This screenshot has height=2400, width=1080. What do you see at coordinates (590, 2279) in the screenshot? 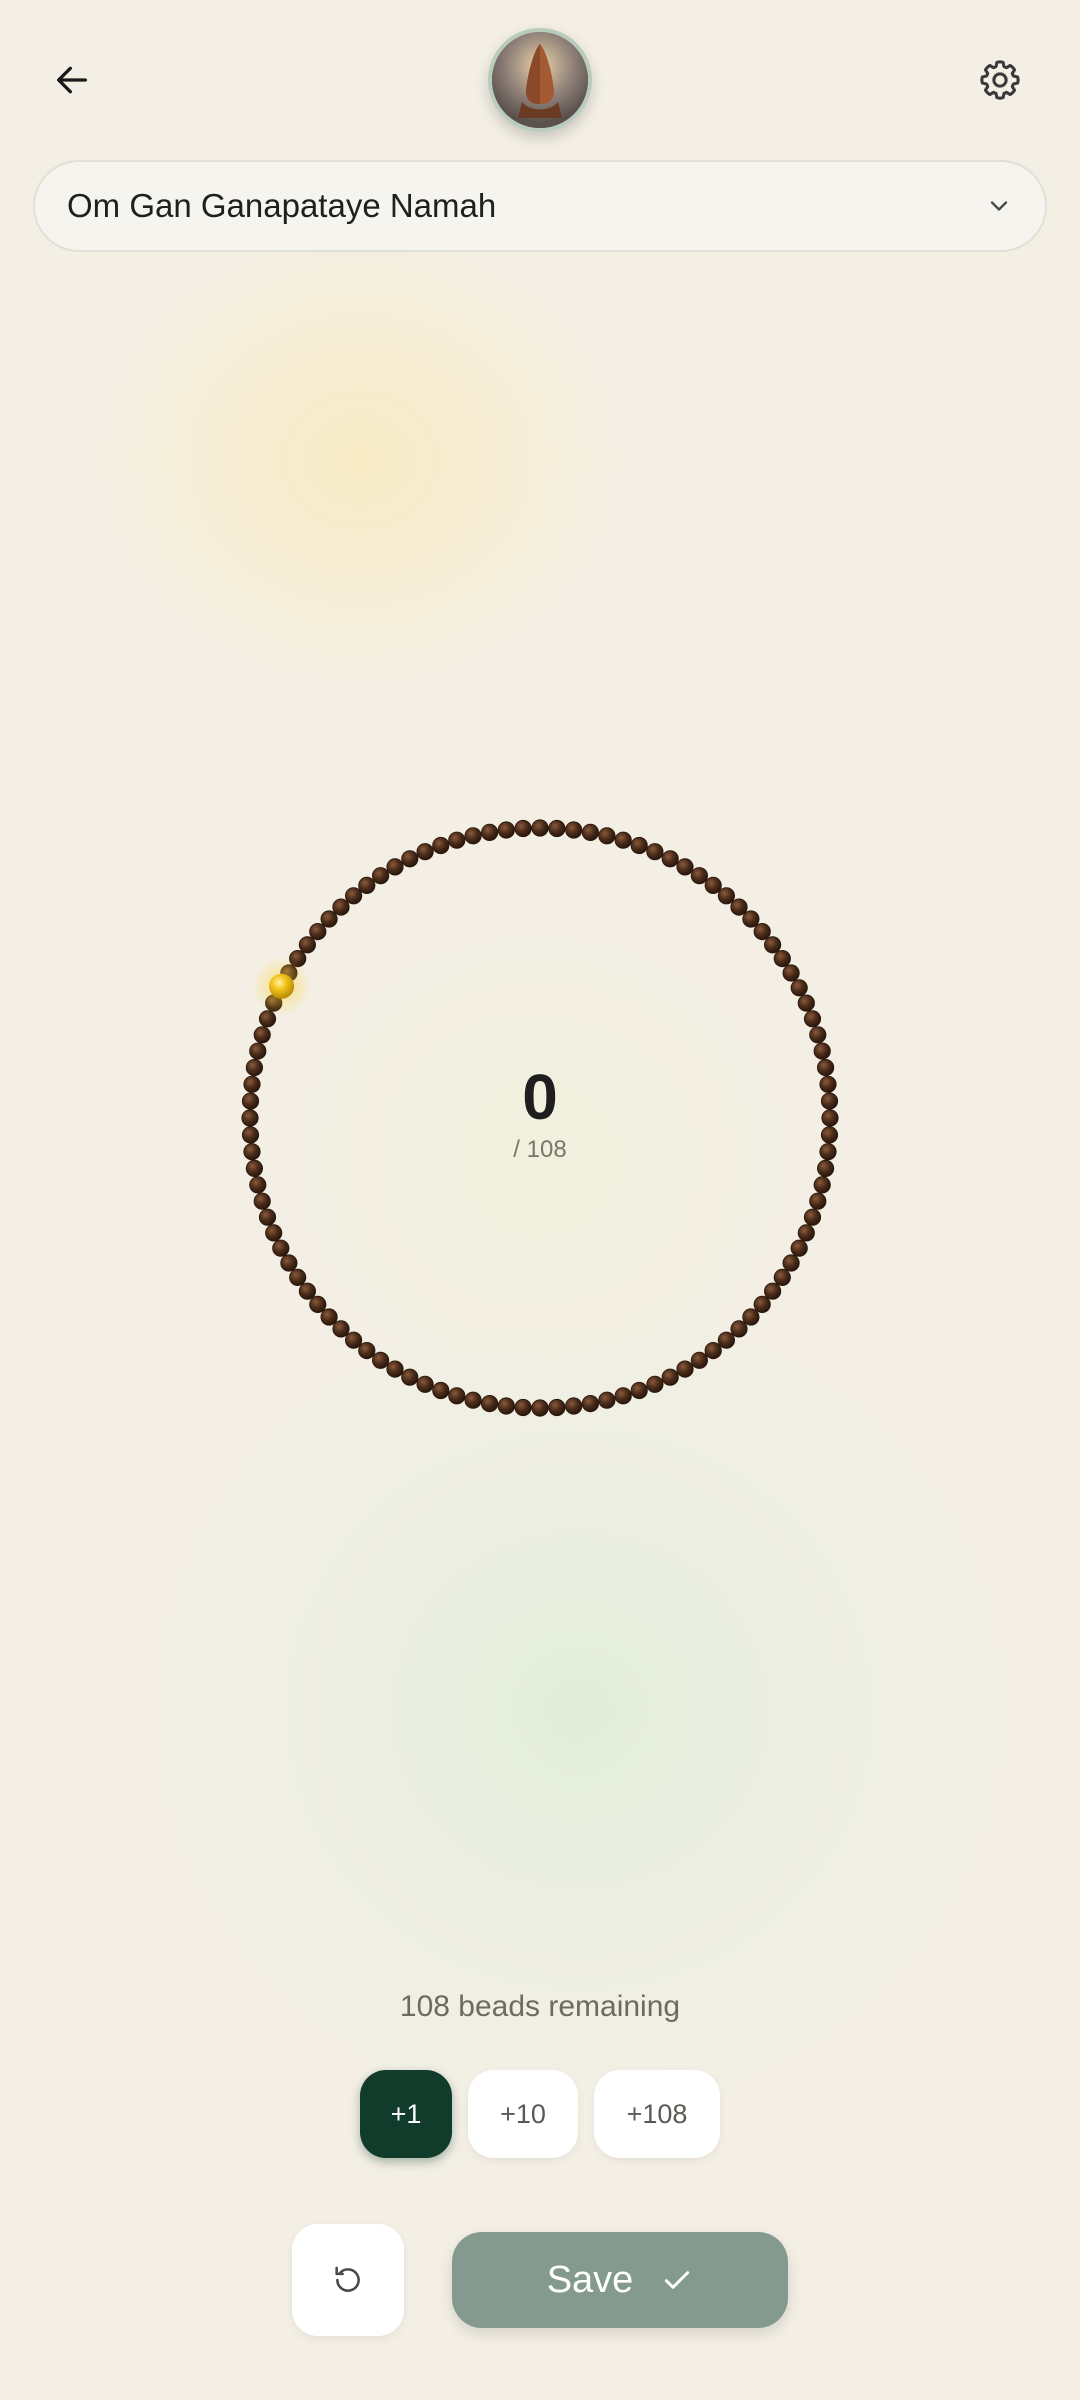
I see `save-label: Save` at bounding box center [590, 2279].